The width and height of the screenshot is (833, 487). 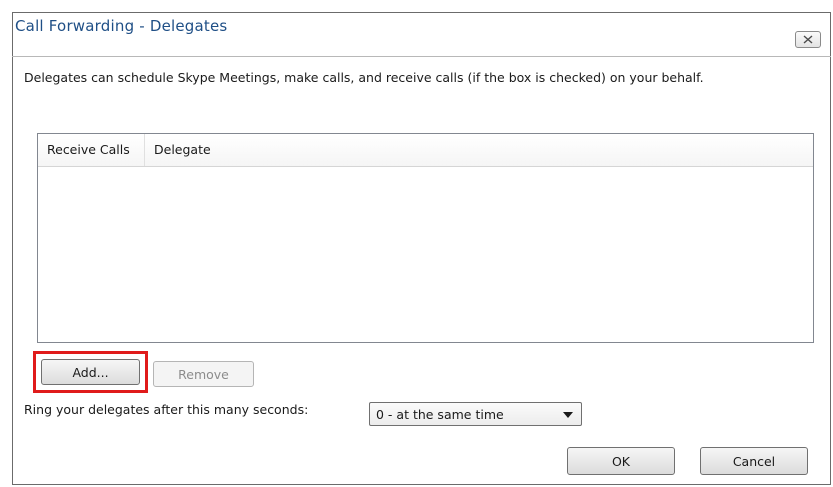 I want to click on highlight-box, so click(x=90, y=372).